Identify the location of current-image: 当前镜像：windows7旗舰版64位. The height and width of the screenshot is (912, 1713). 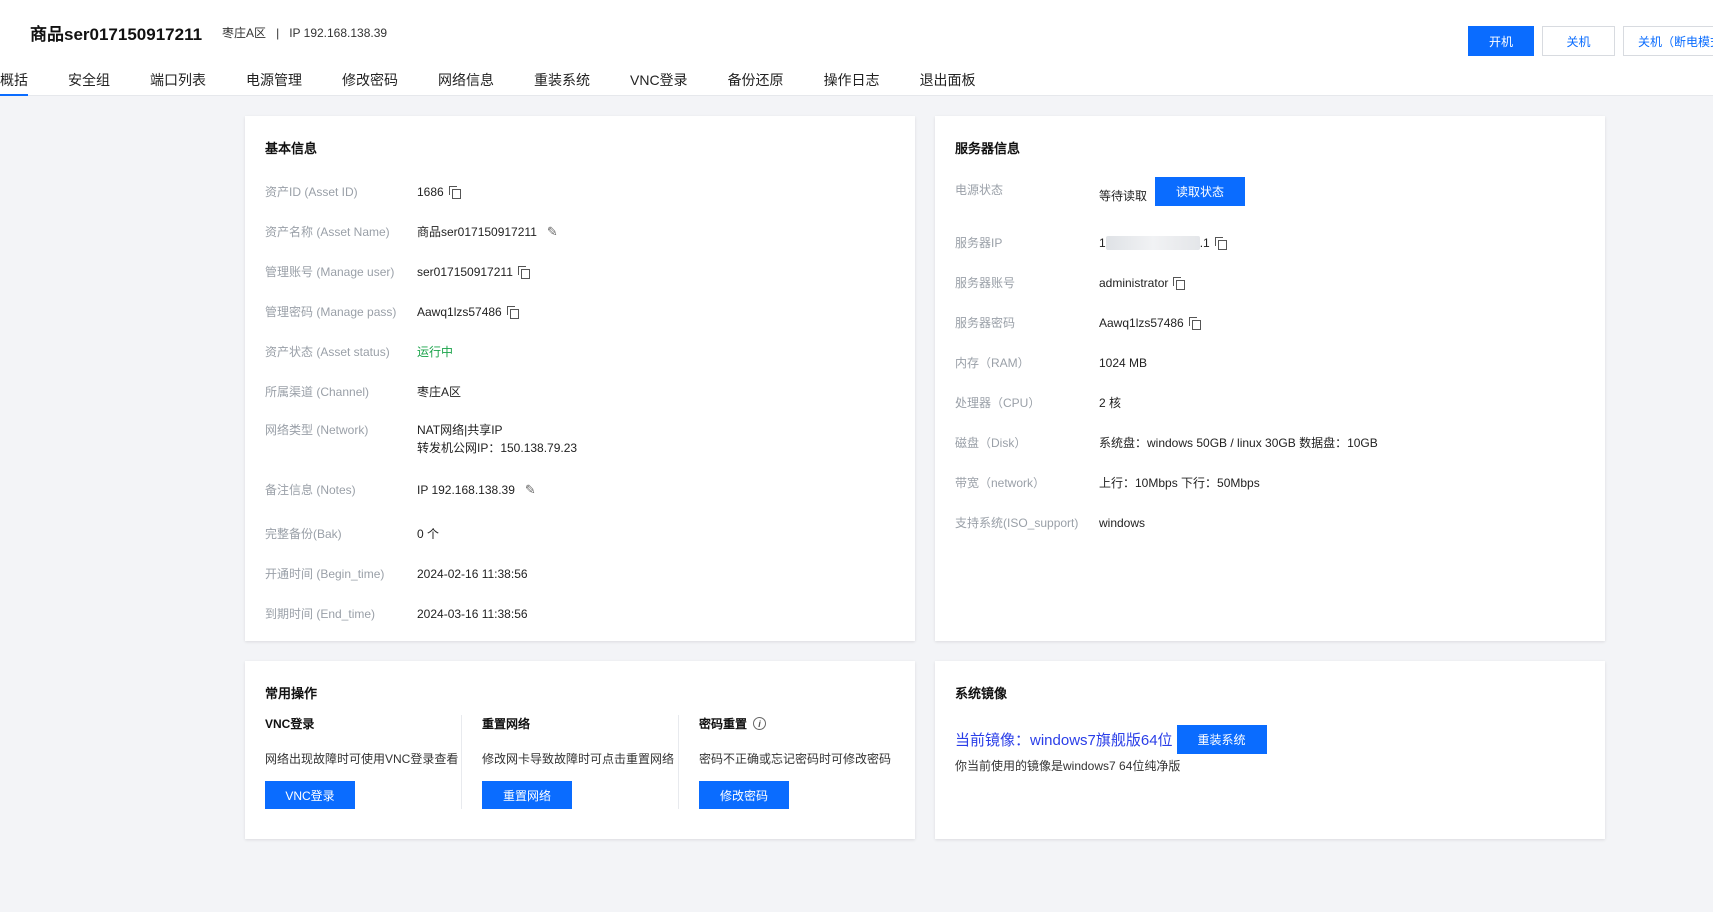
(1064, 740).